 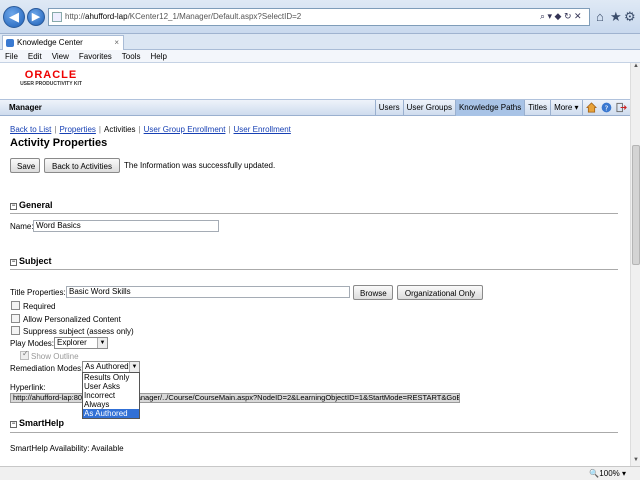 I want to click on name-input: Word Basics, so click(x=126, y=226).